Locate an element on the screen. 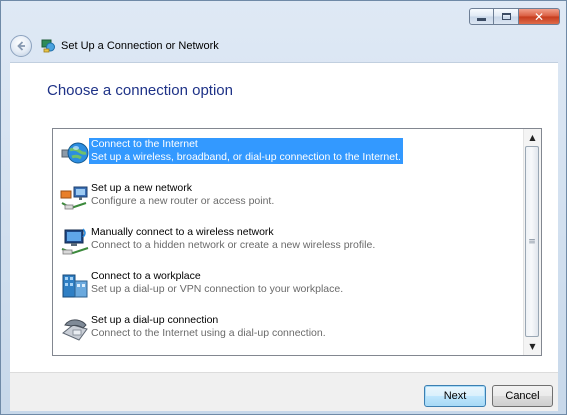 The width and height of the screenshot is (567, 415). scroll-down-icon: ▼ is located at coordinates (532, 346).